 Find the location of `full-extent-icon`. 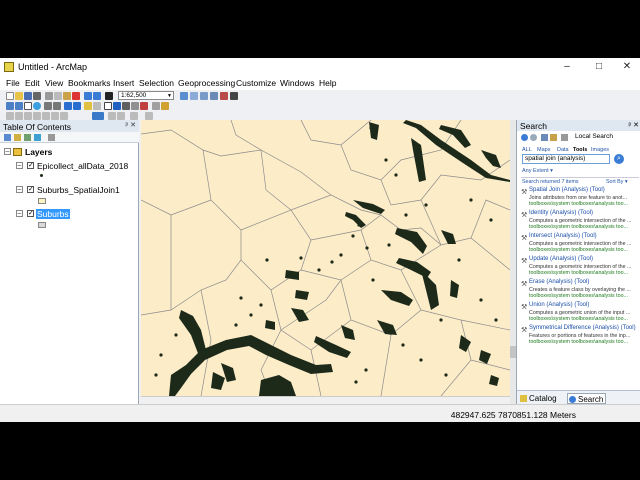

full-extent-icon is located at coordinates (37, 106).